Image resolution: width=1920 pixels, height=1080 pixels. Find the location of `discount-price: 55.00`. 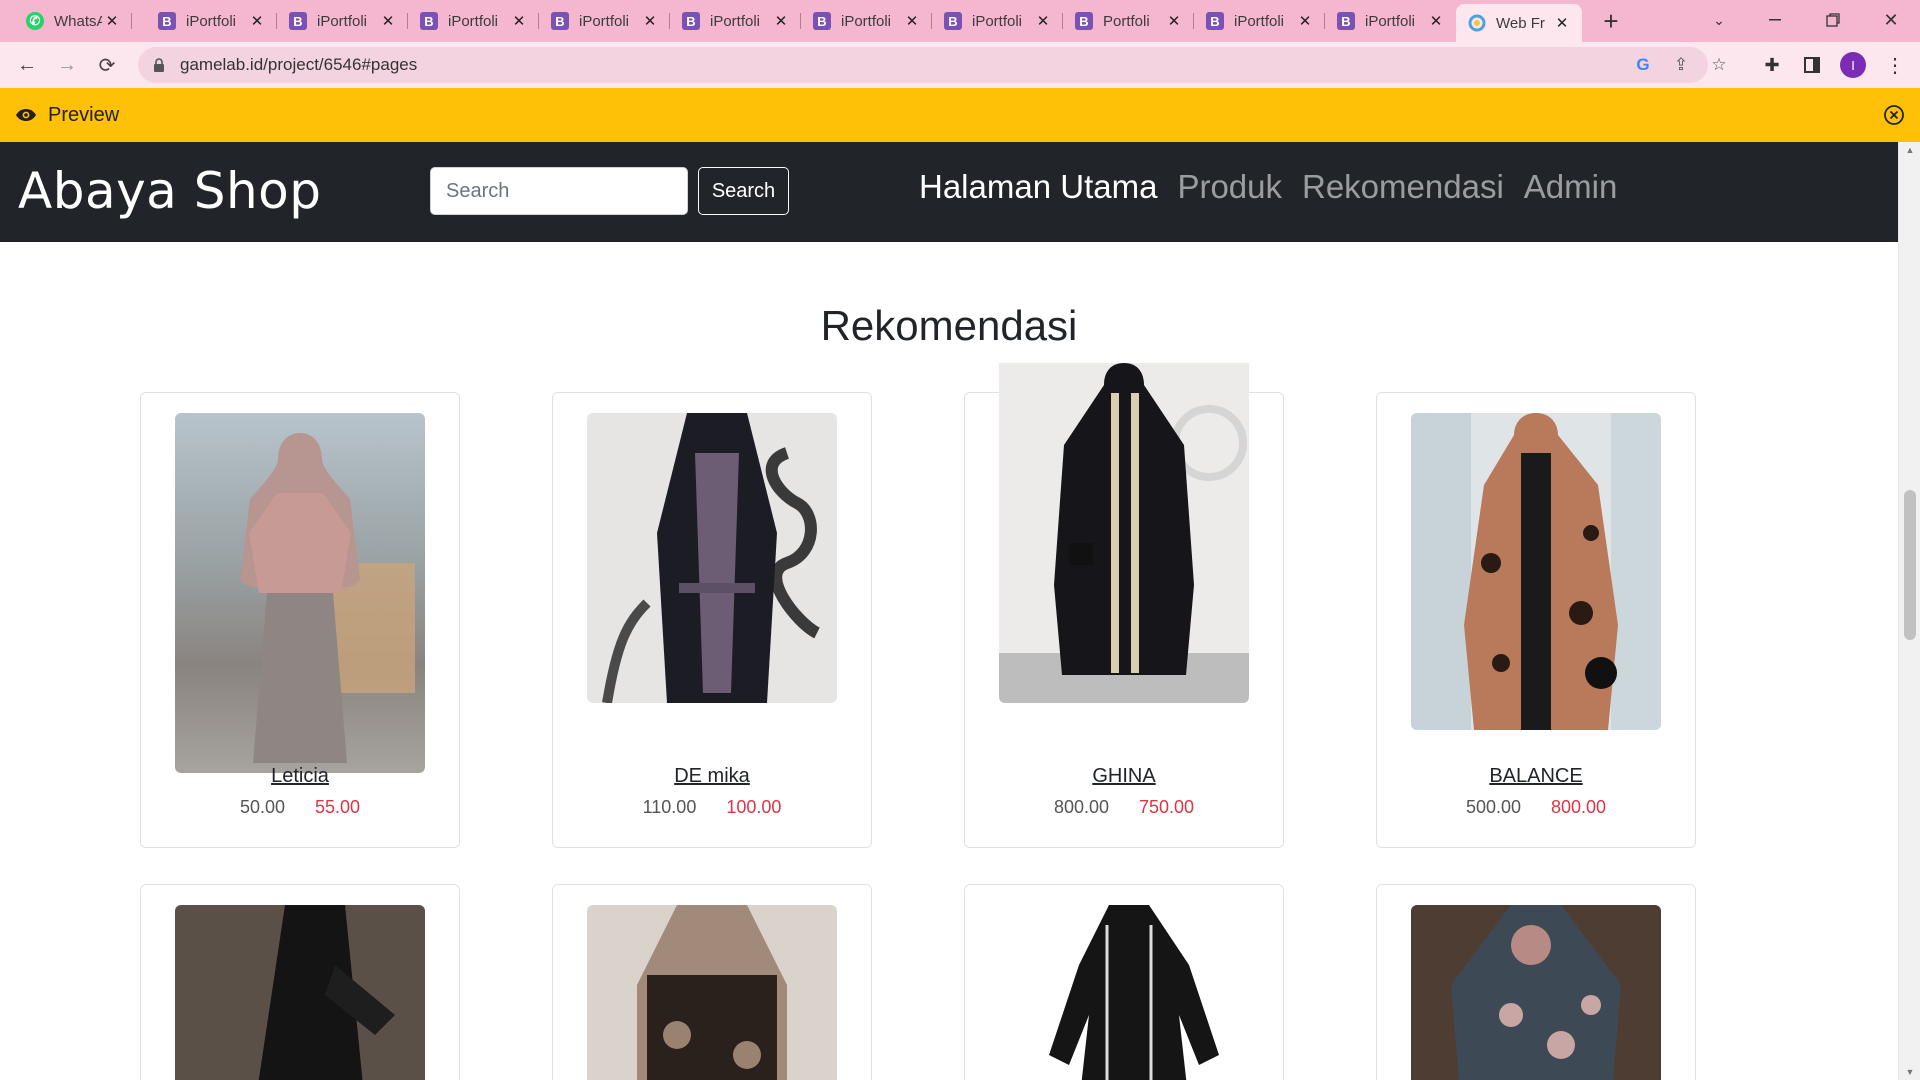

discount-price: 55.00 is located at coordinates (338, 807).